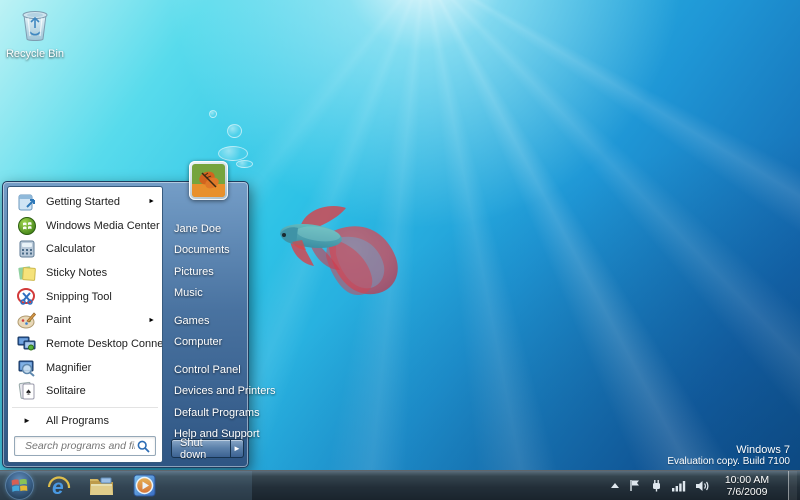 The height and width of the screenshot is (500, 800). What do you see at coordinates (35, 26) in the screenshot?
I see `recycle-bin-icon` at bounding box center [35, 26].